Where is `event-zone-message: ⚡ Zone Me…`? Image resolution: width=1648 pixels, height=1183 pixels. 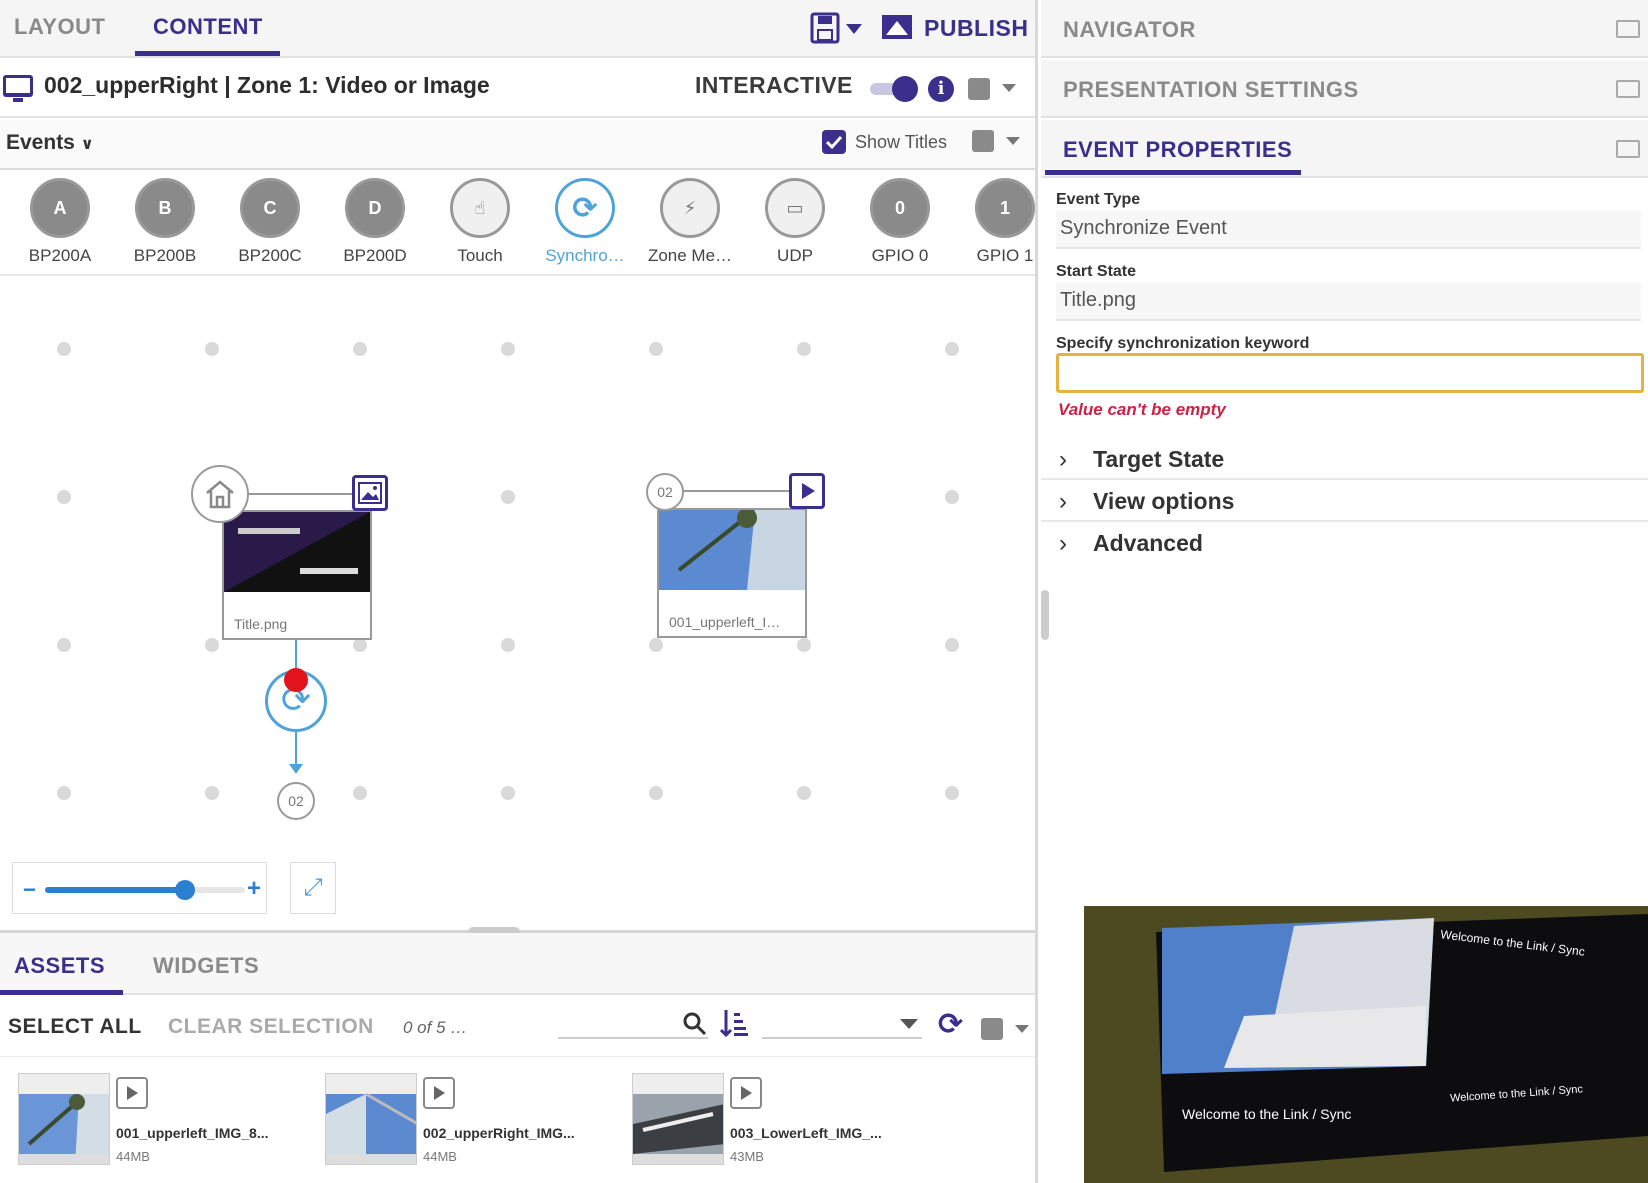 event-zone-message: ⚡ Zone Me… is located at coordinates (690, 222).